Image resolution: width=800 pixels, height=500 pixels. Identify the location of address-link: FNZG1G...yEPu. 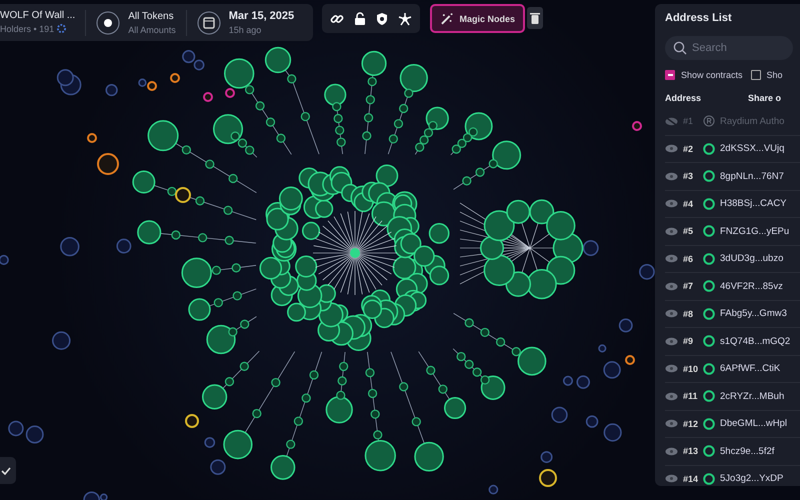
(755, 231).